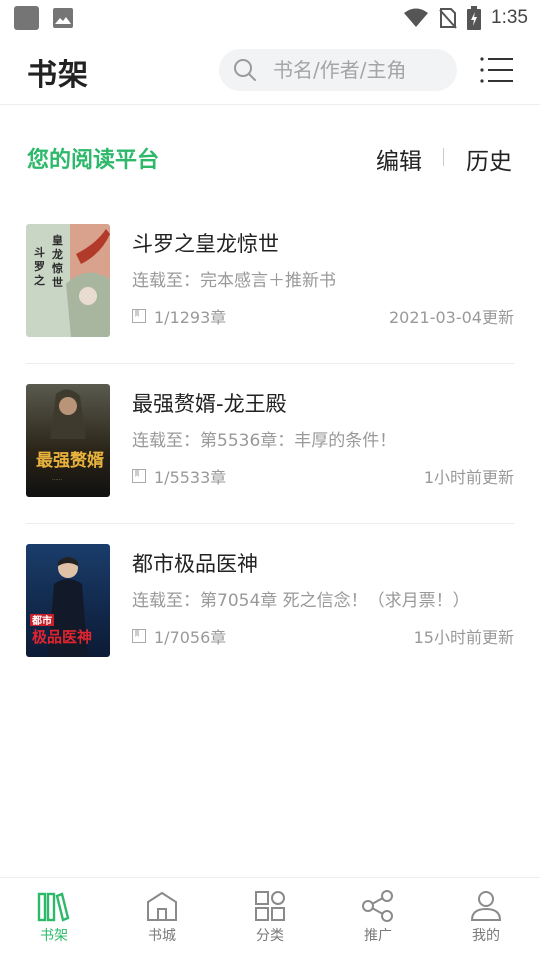 This screenshot has height=961, width=540. Describe the element at coordinates (245, 70) in the screenshot. I see `search-icon` at that location.